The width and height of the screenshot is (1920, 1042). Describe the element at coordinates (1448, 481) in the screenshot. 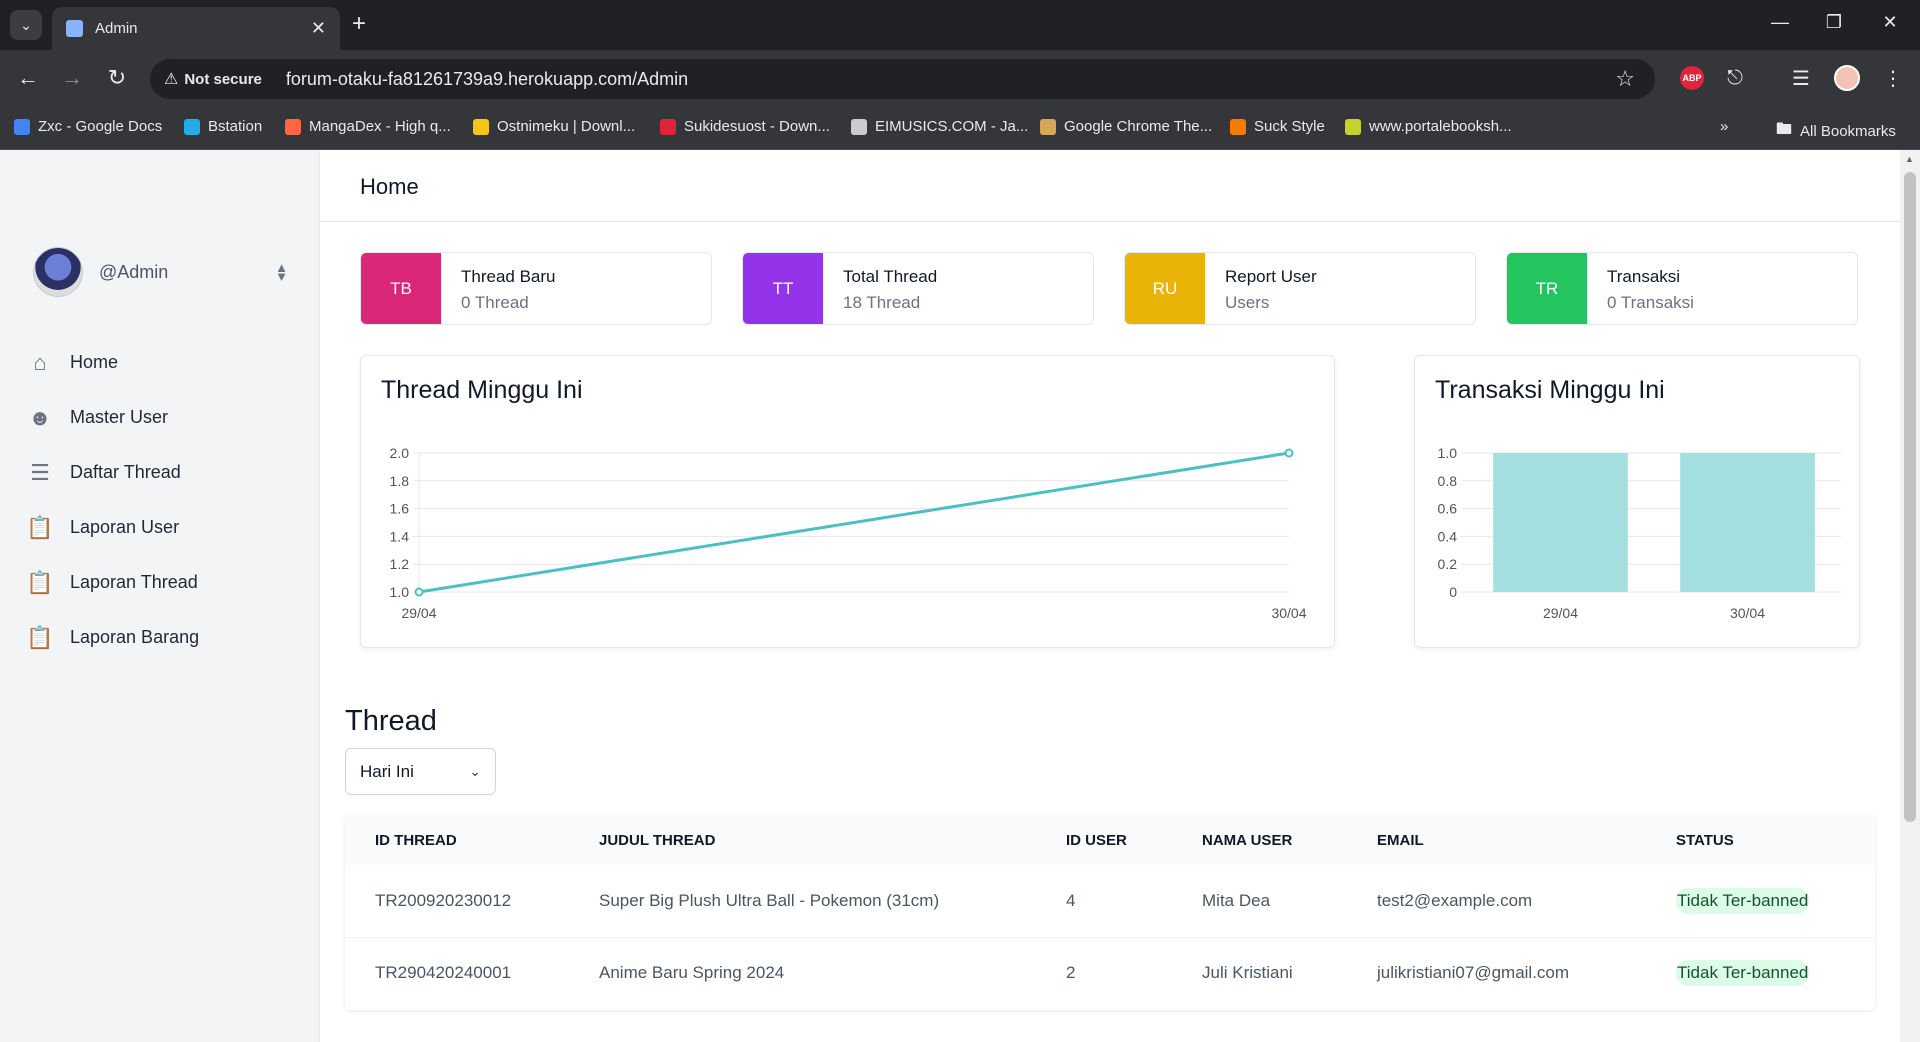

I see `y-tick-label: 0.8` at that location.